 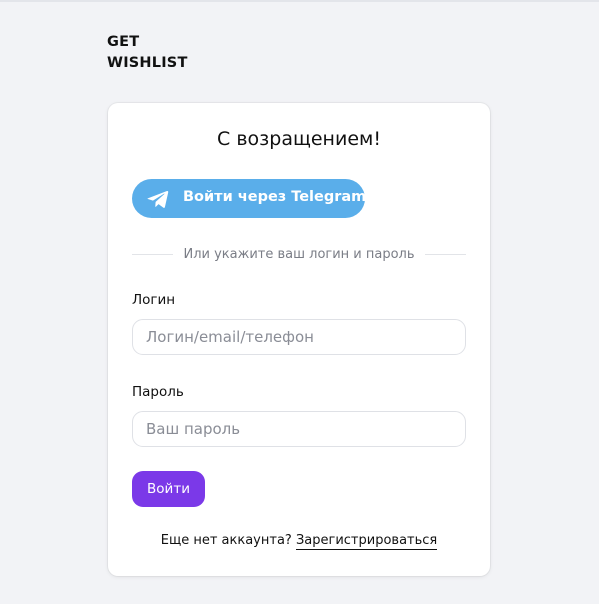 I want to click on telegram-login-label: Войти через Telegram, so click(x=275, y=197).